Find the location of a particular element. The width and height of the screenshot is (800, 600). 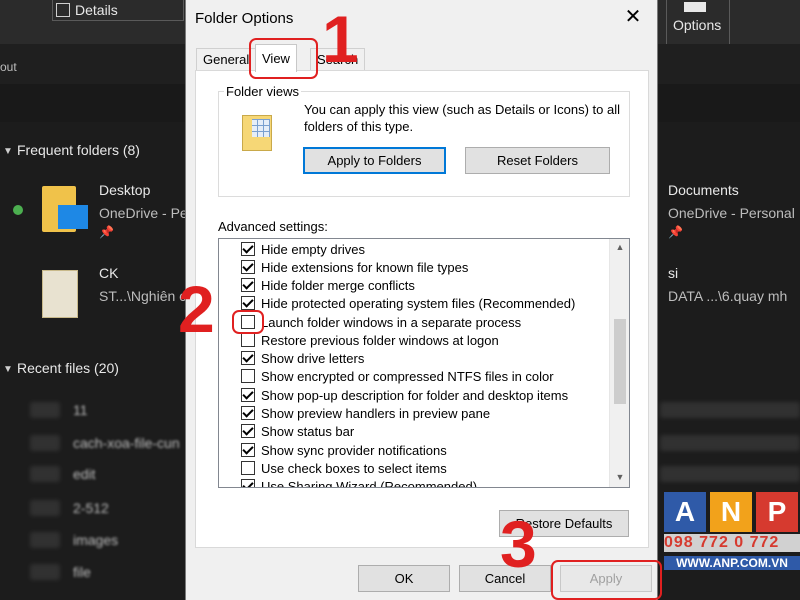

scroll-thumb is located at coordinates (620, 361).